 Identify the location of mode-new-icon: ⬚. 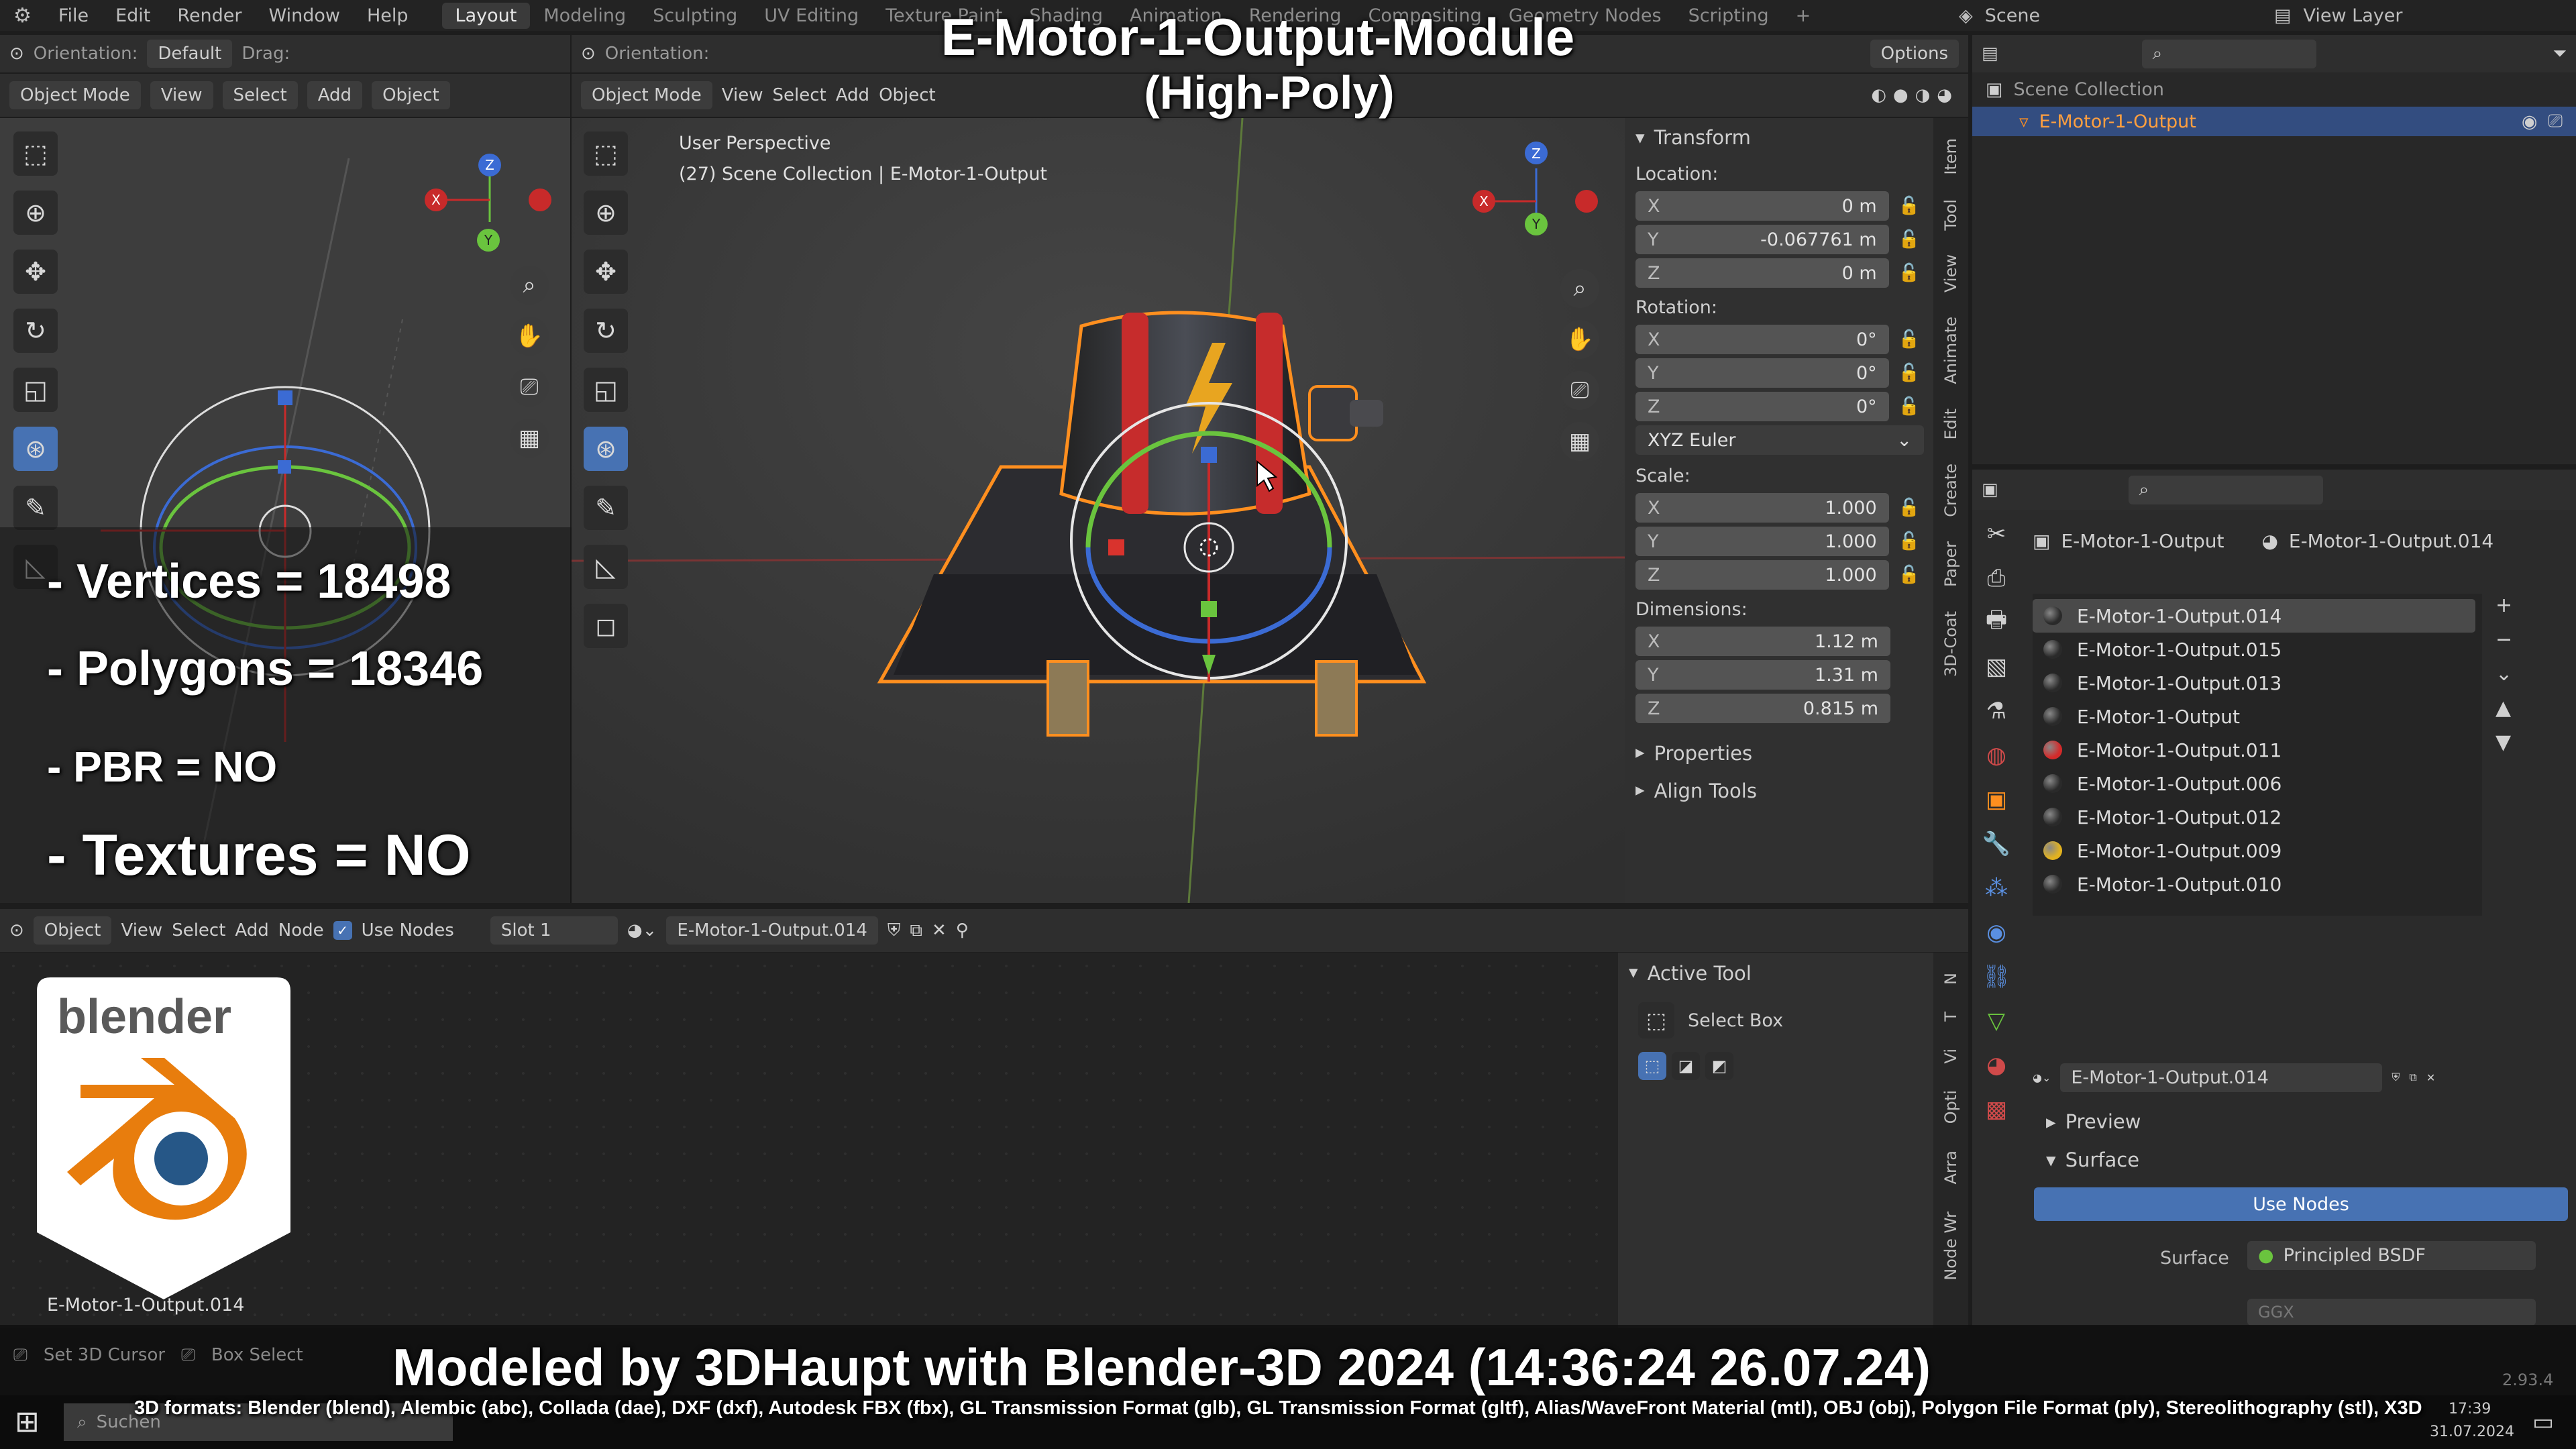
(1652, 1066).